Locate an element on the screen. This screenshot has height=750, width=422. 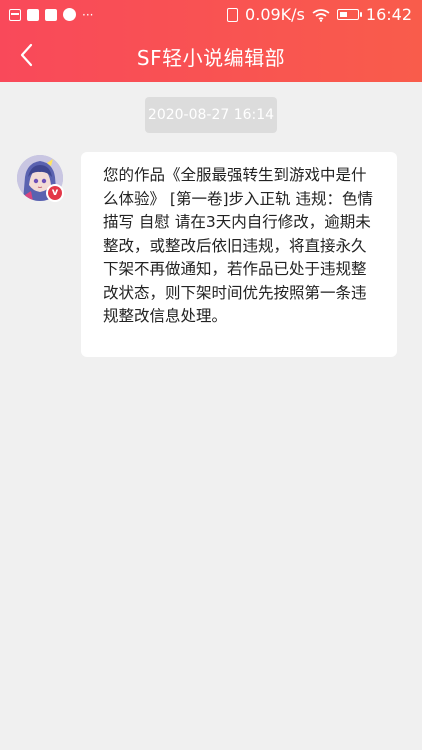
more-dots: ··· is located at coordinates (88, 14).